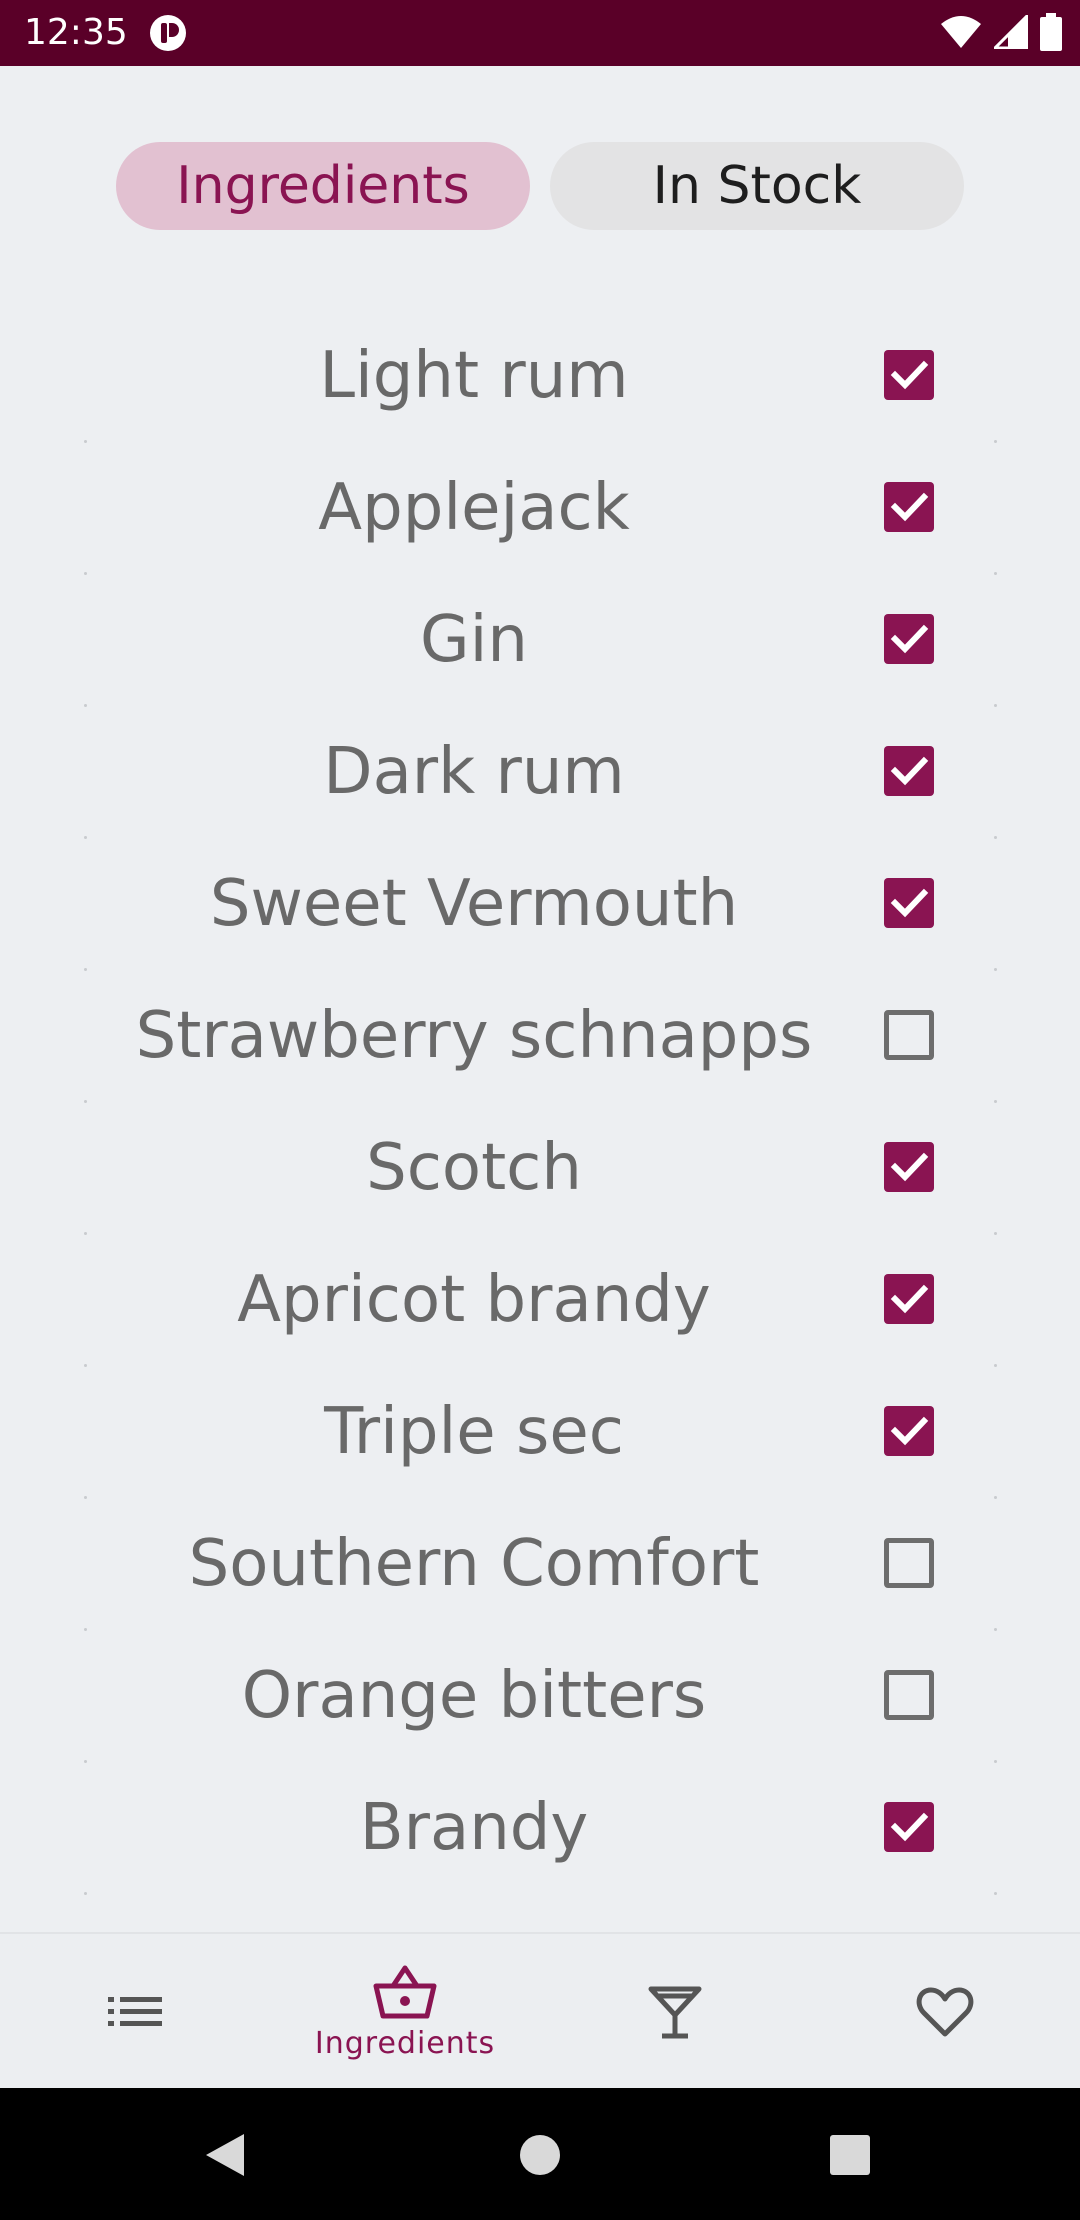 This screenshot has height=2220, width=1080. I want to click on ingredient-name: Scotch, so click(474, 1168).